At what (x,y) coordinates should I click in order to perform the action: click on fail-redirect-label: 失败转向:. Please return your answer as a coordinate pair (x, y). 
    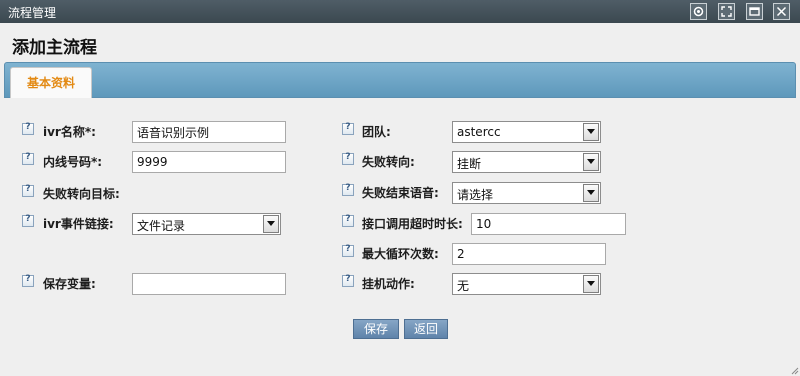
    Looking at the image, I should click on (388, 162).